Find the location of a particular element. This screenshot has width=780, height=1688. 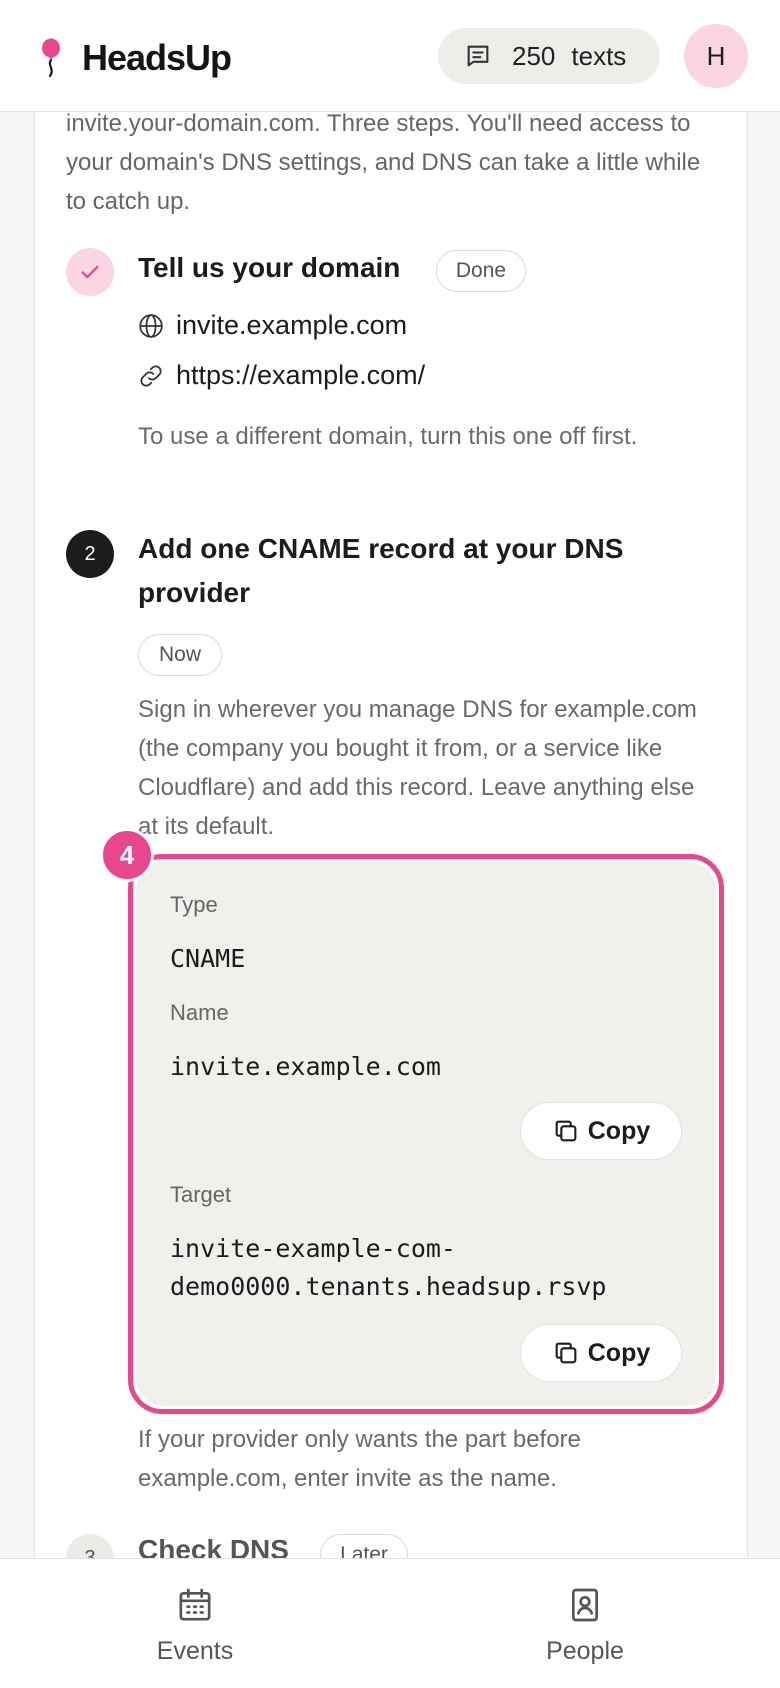

copy-target-button: Copy is located at coordinates (601, 1353).